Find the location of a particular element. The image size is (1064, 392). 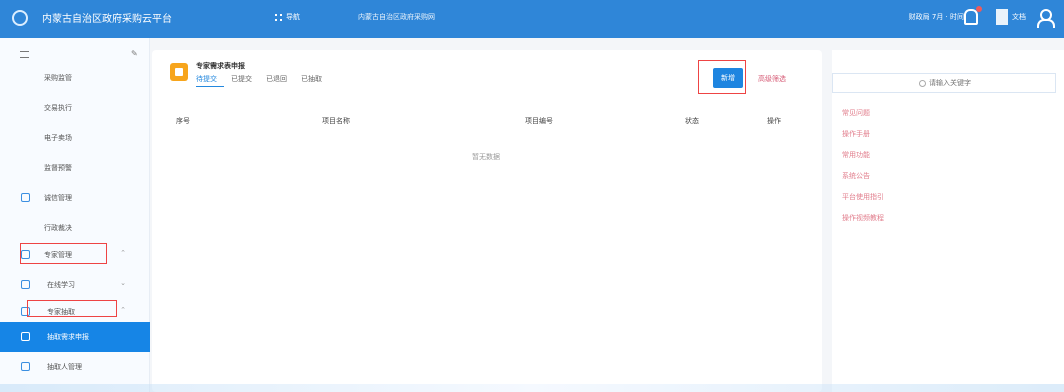

tab-pending: 待提交 is located at coordinates (206, 79).